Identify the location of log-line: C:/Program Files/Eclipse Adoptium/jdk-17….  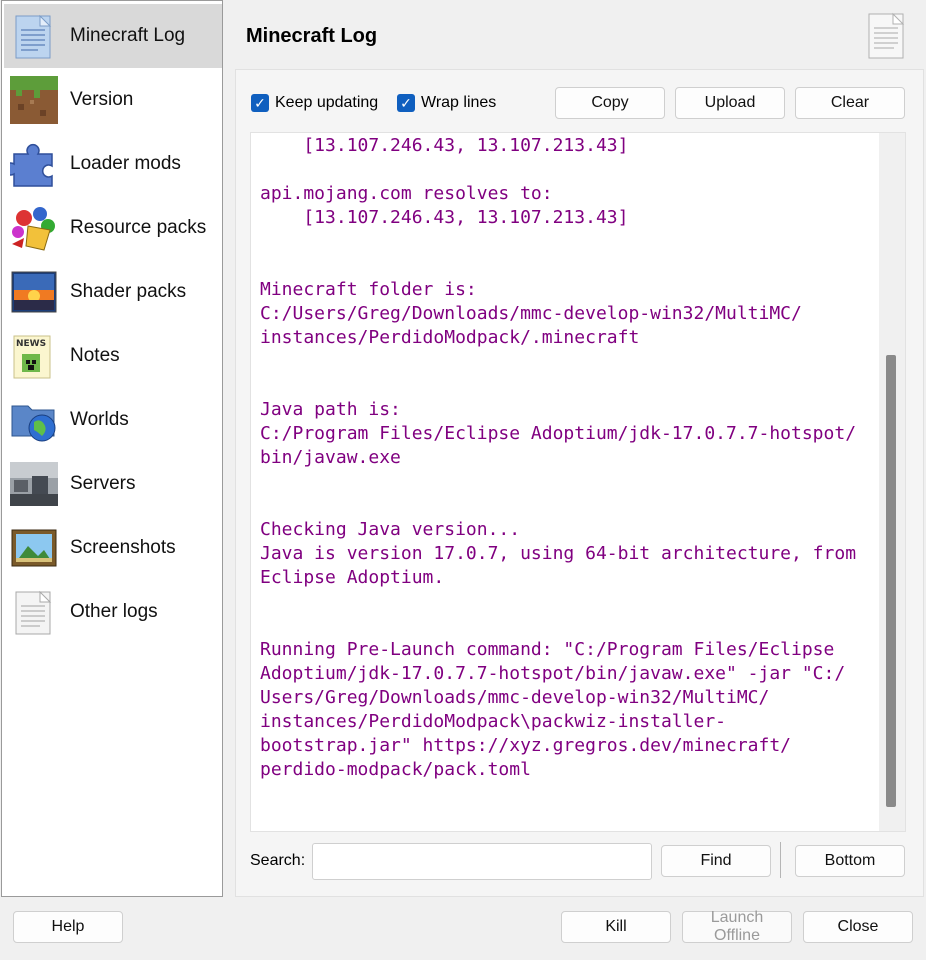
(558, 433).